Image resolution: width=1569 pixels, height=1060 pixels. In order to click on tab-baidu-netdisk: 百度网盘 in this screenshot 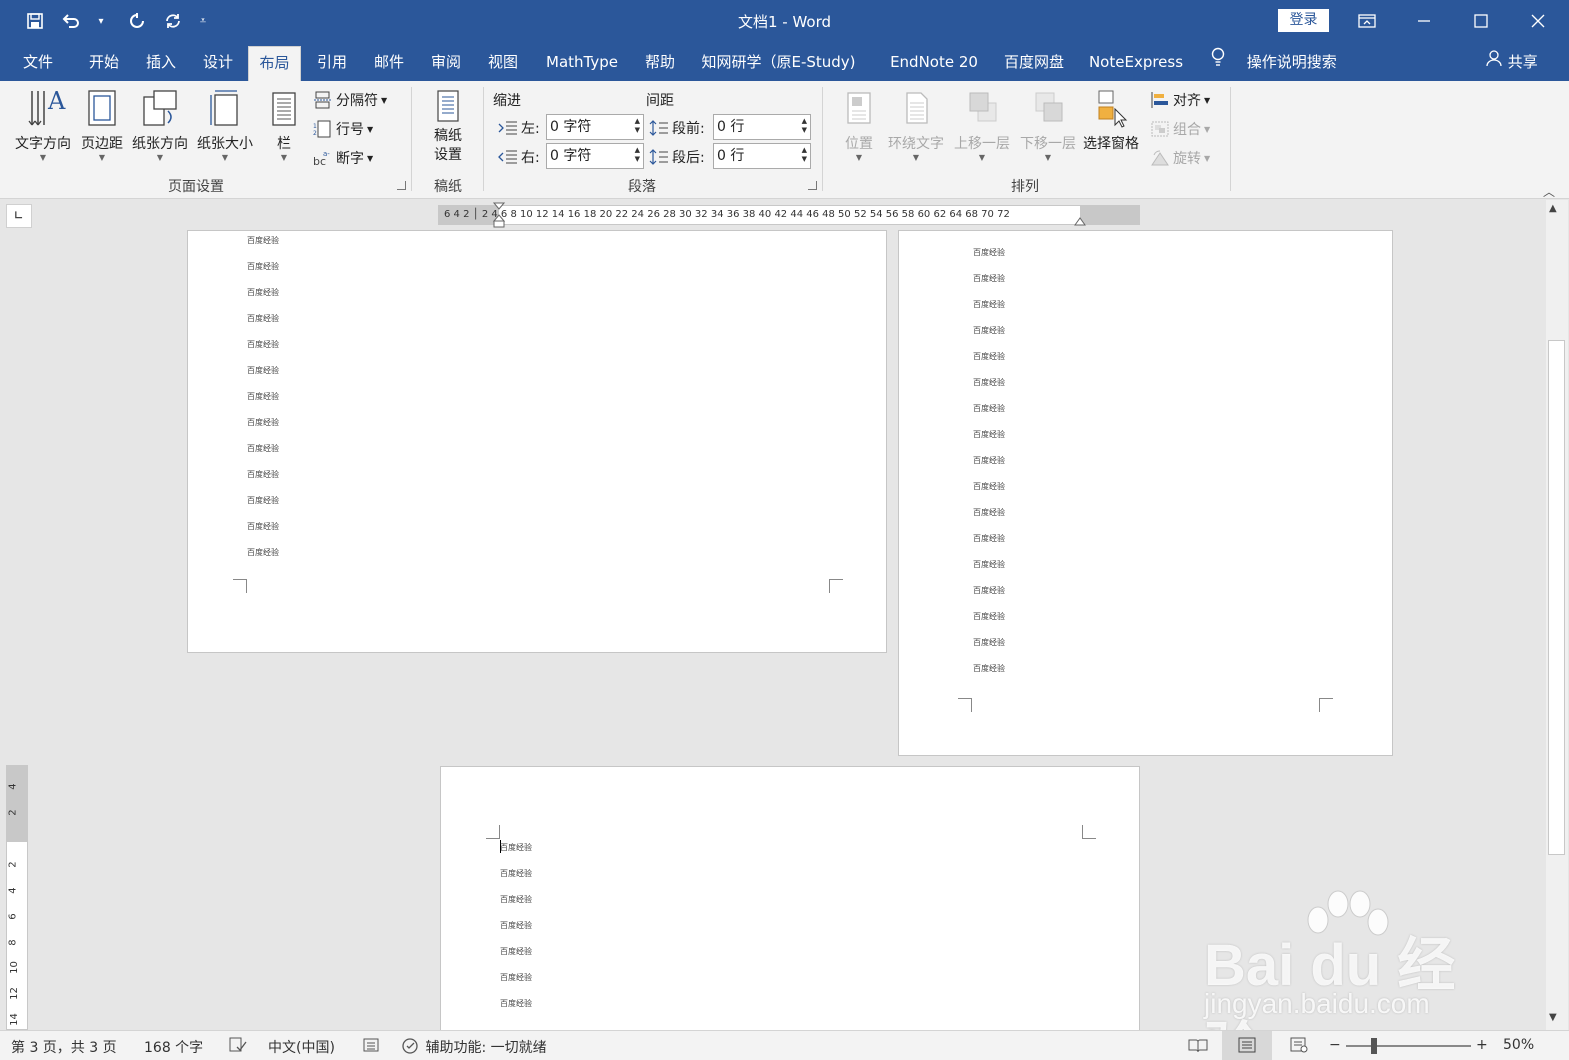, I will do `click(1034, 63)`.